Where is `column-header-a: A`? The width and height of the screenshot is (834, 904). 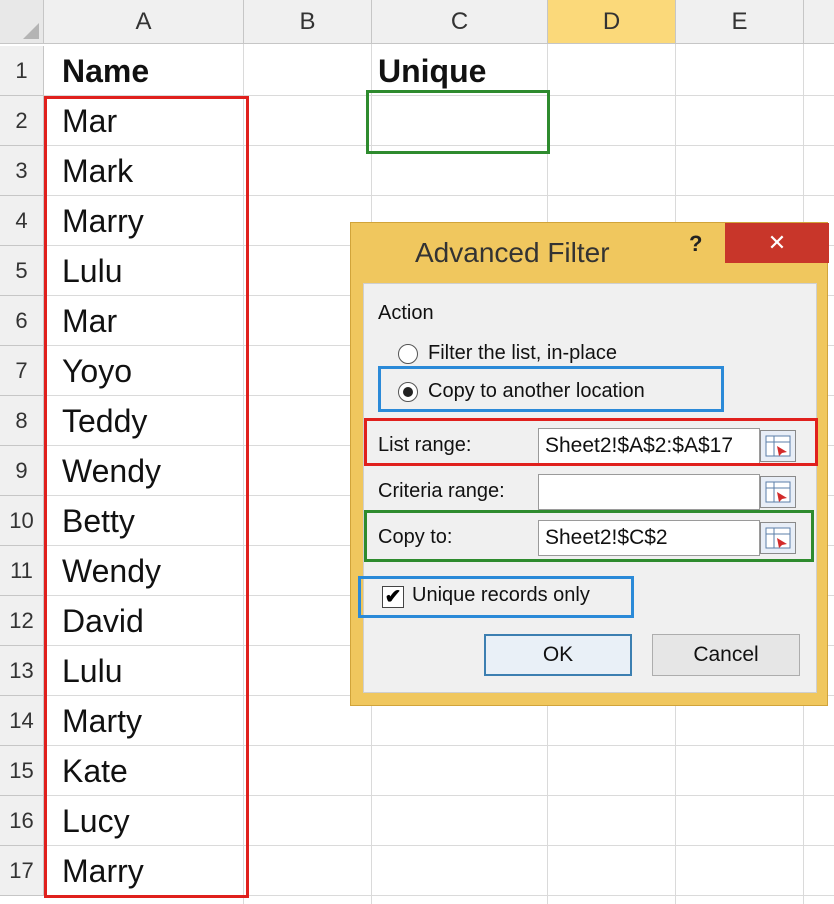 column-header-a: A is located at coordinates (144, 22).